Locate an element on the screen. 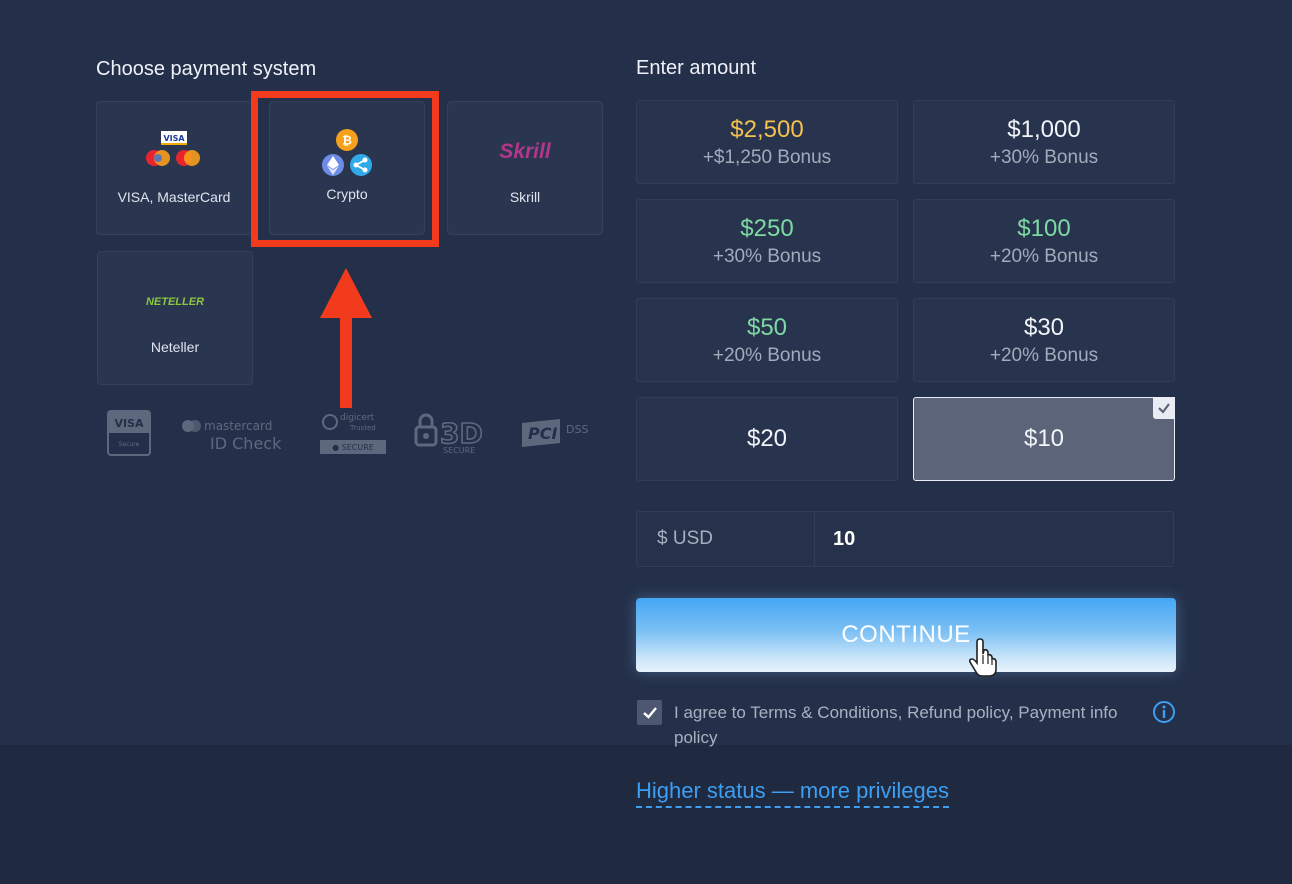 The width and height of the screenshot is (1292, 884). svg-text: NETELLER is located at coordinates (175, 302).